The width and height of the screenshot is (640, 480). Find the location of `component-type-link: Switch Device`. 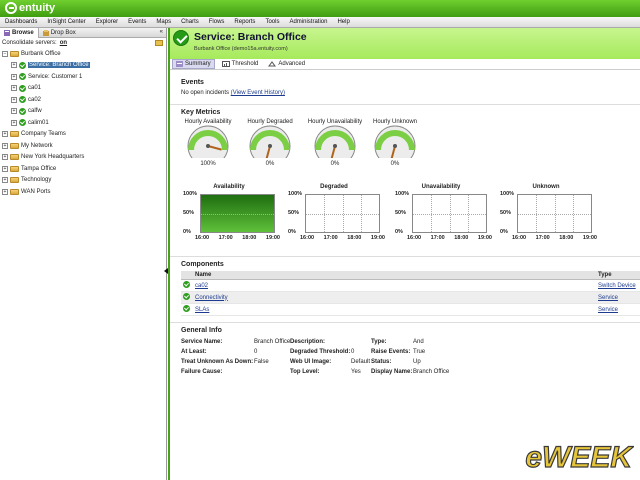

component-type-link: Switch Device is located at coordinates (617, 286).